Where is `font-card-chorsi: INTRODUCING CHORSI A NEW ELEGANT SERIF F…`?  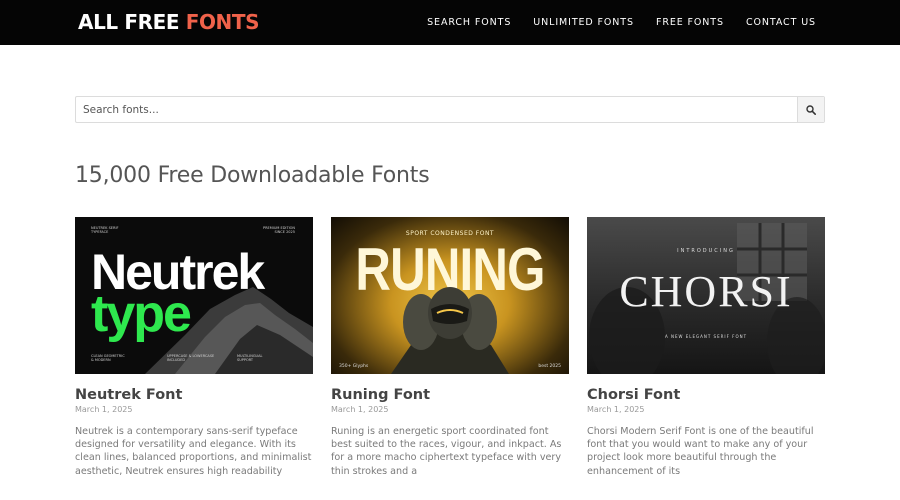
font-card-chorsi: INTRODUCING CHORSI A NEW ELEGANT SERIF F… is located at coordinates (706, 347).